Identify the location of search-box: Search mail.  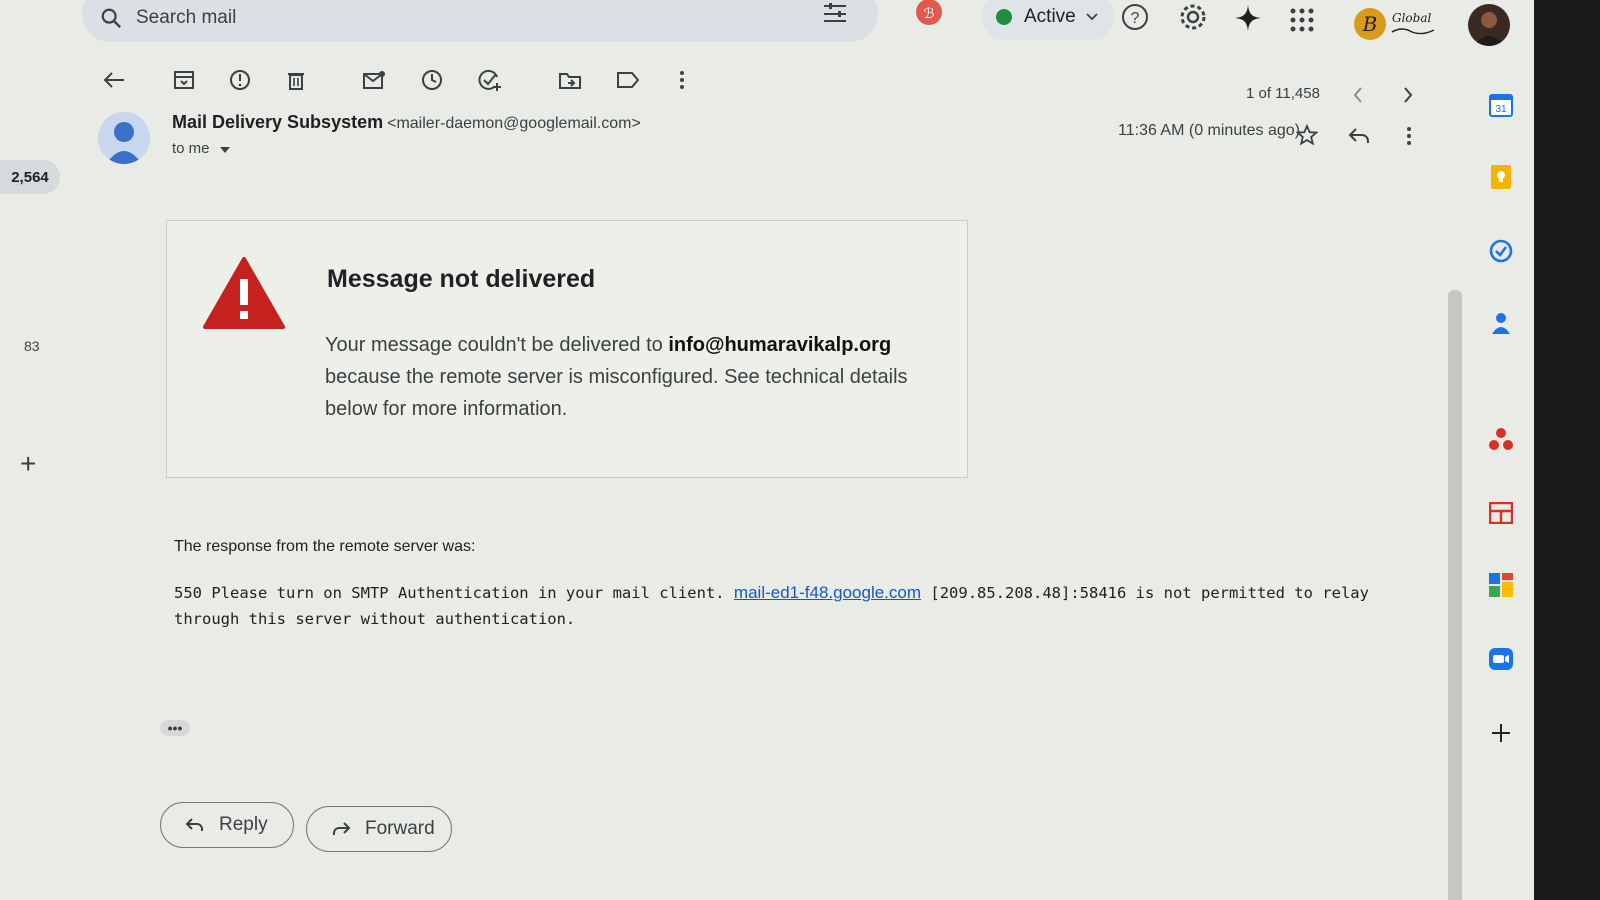
(480, 21).